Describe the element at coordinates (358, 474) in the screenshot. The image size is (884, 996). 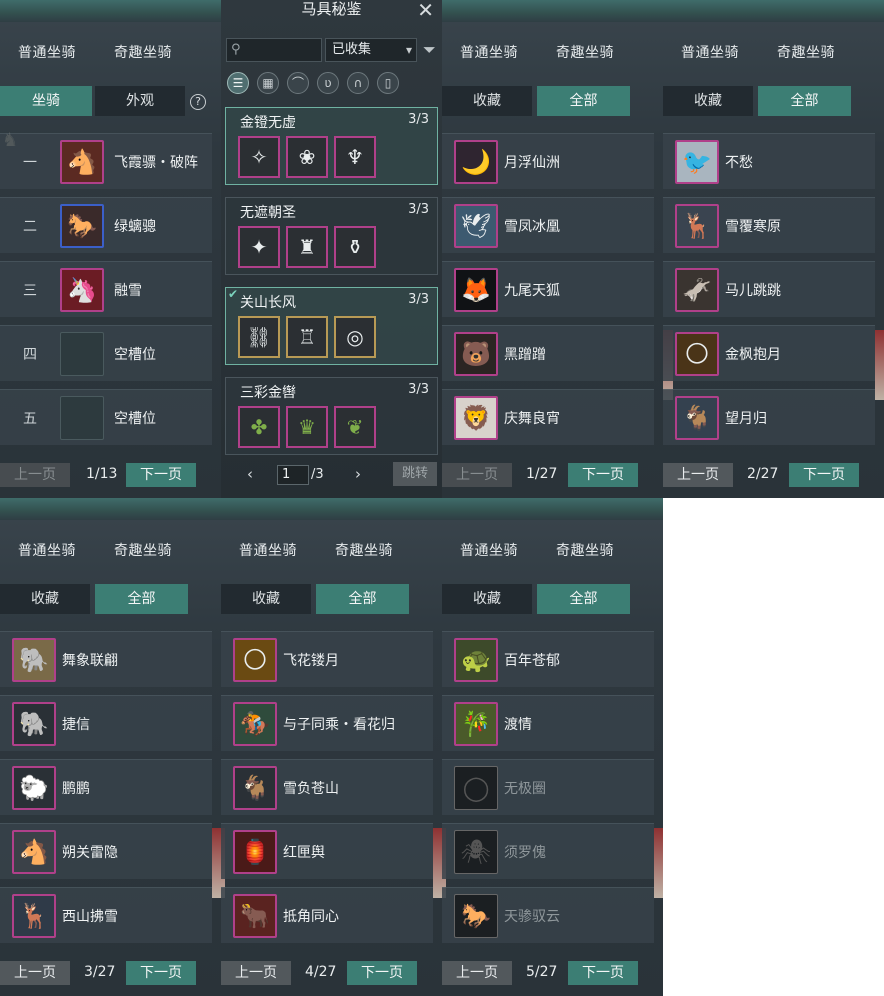
I see `chevron-right-icon: ›` at that location.